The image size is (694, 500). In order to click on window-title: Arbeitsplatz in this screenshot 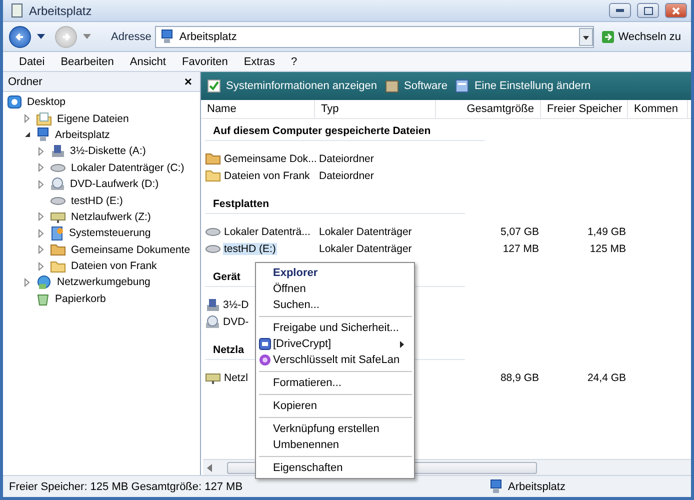, I will do `click(61, 11)`.